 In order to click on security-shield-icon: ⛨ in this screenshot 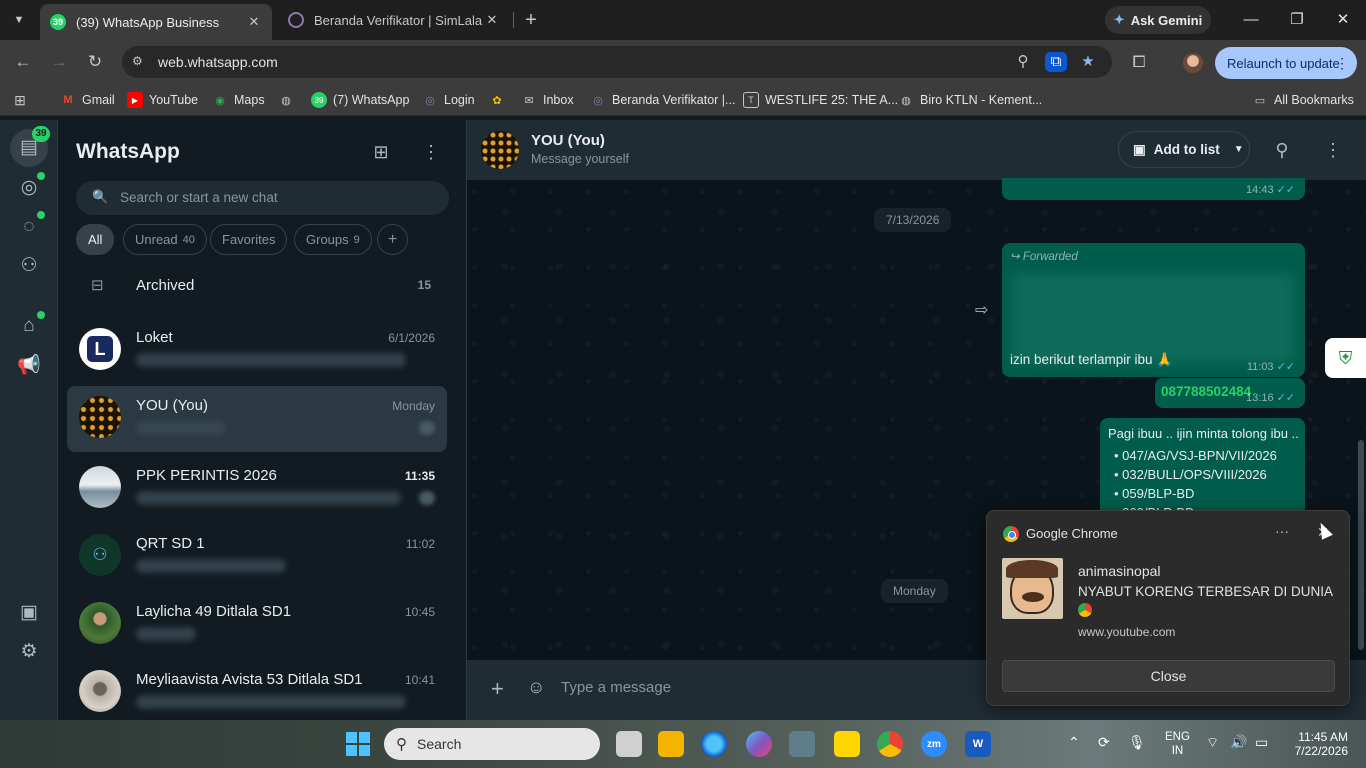, I will do `click(1345, 358)`.